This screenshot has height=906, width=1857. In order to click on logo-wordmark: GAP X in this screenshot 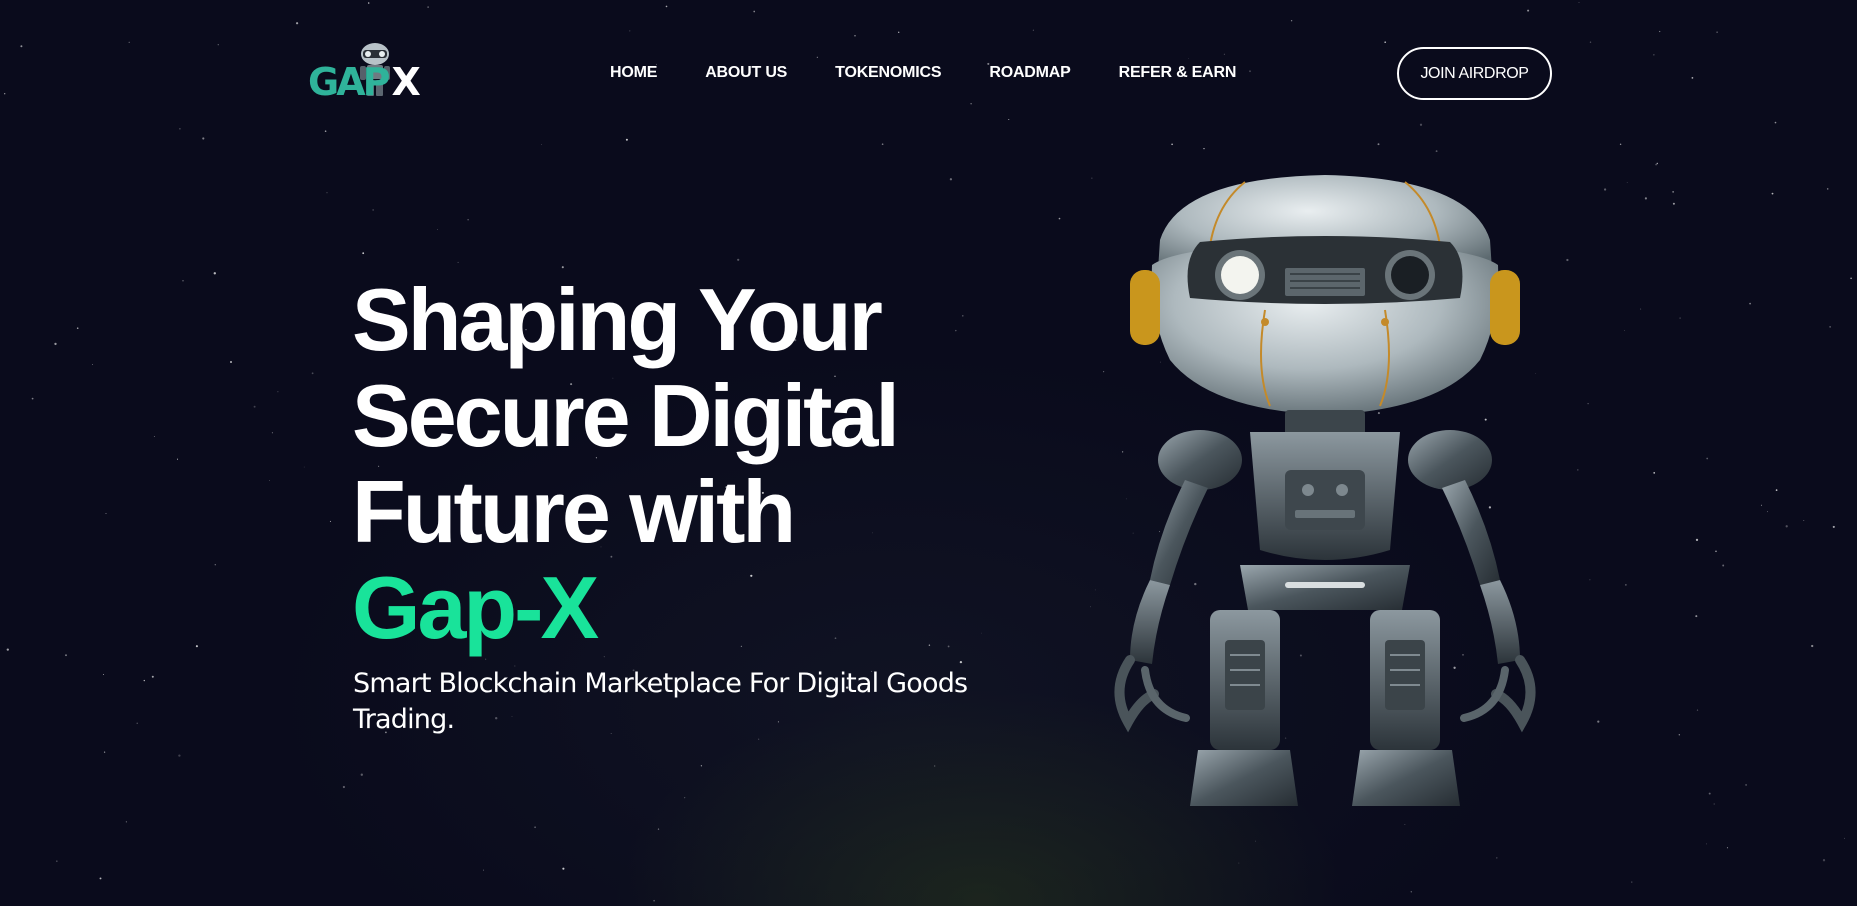, I will do `click(364, 82)`.